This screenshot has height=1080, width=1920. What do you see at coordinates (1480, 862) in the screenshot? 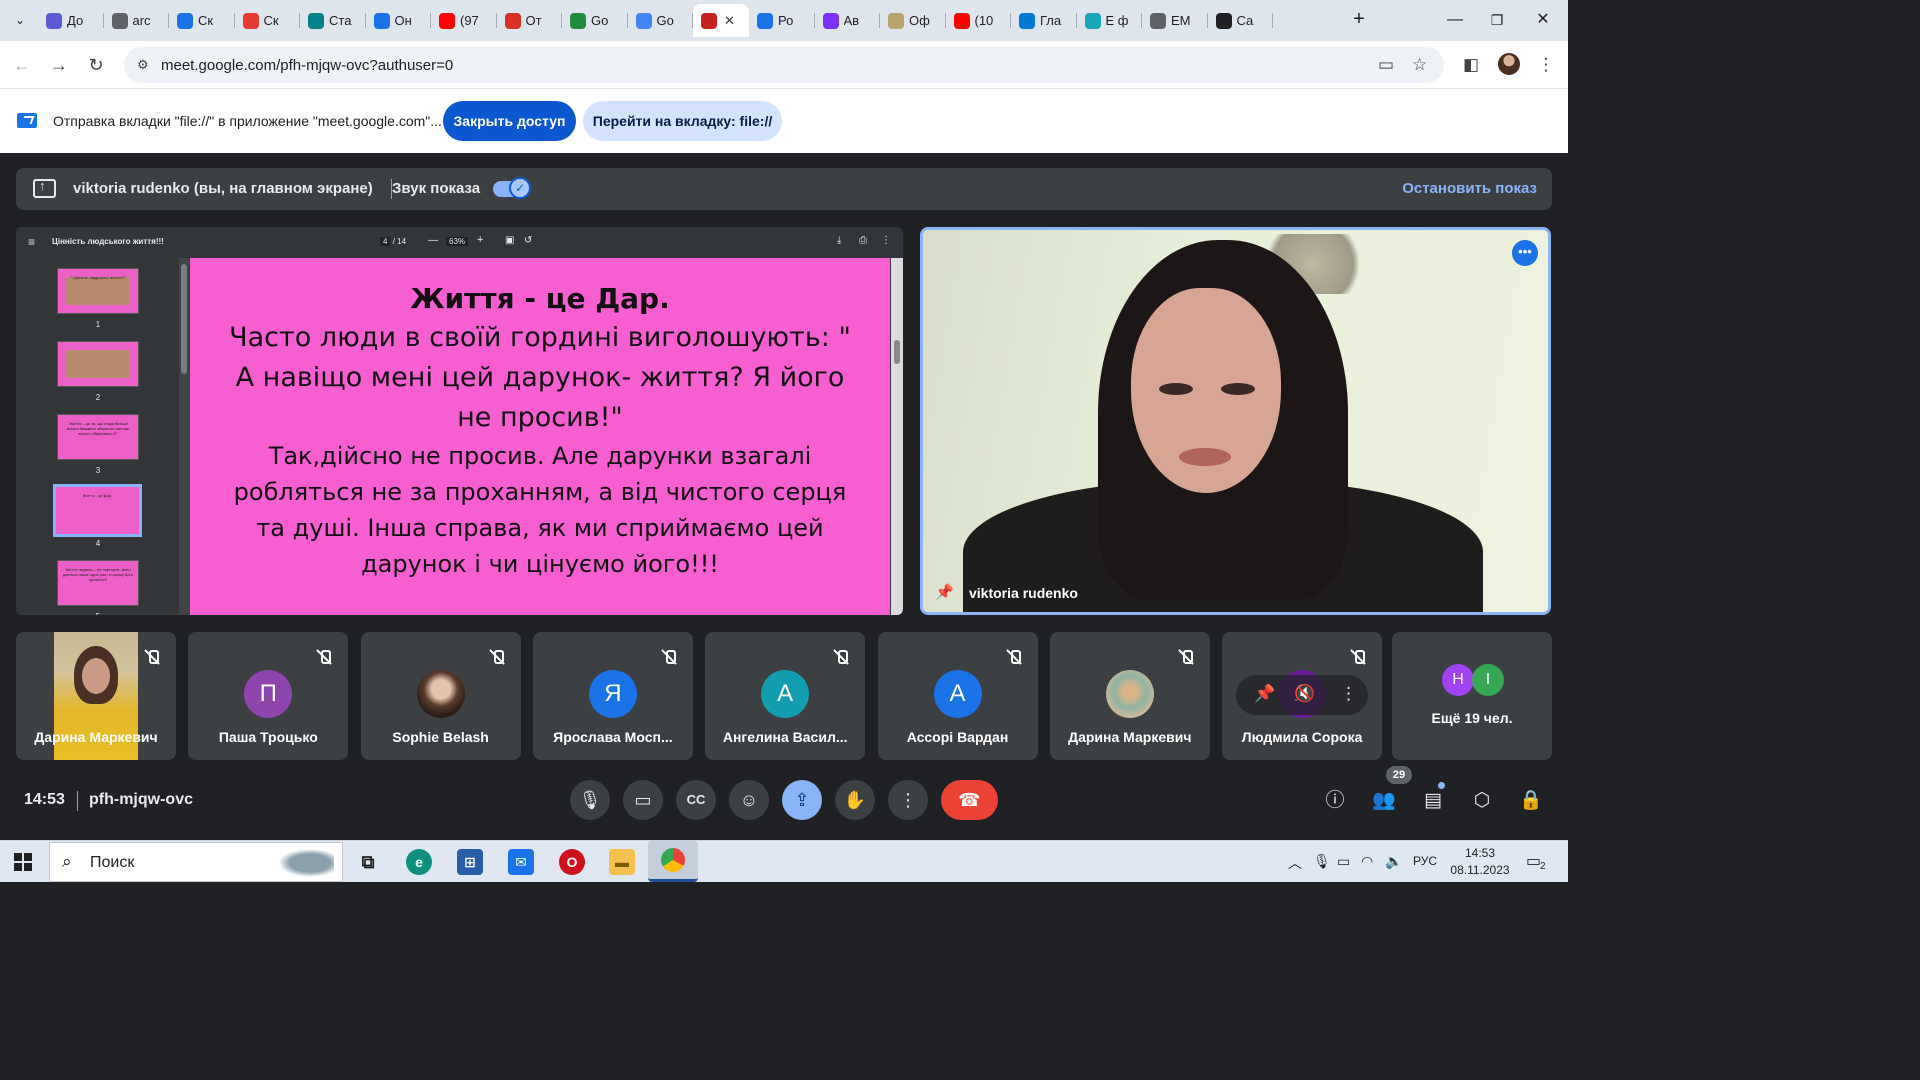
I see `taskbar-clock: 14:53 08.11.2023` at bounding box center [1480, 862].